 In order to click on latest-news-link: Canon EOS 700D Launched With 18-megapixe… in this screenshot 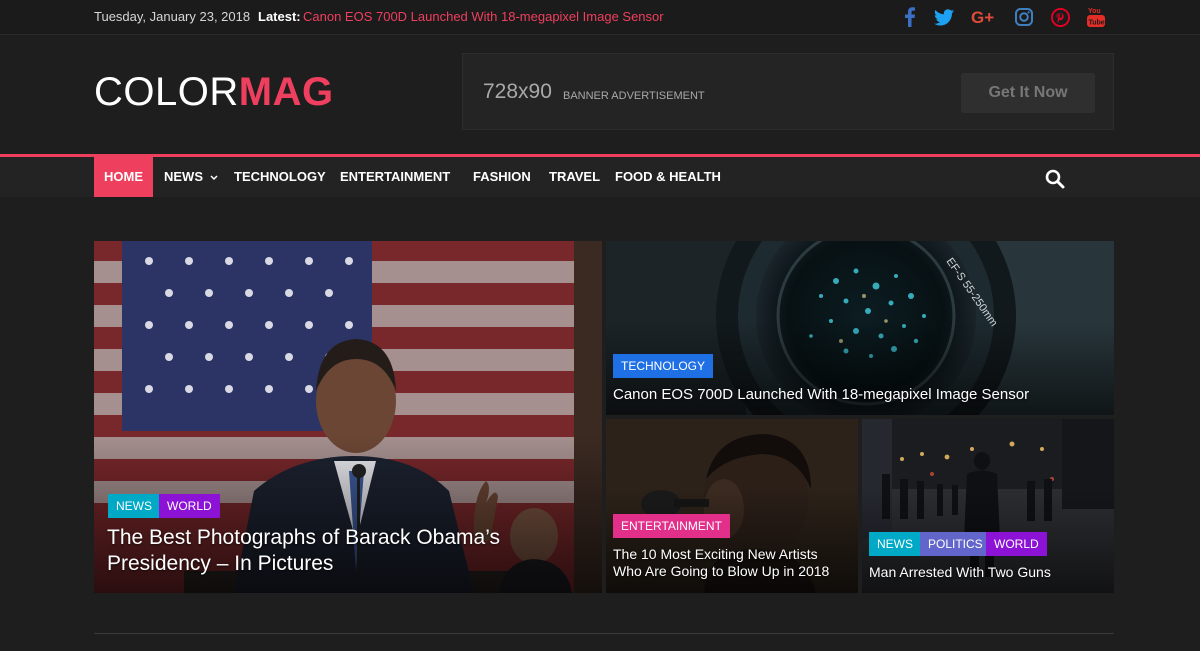, I will do `click(483, 16)`.